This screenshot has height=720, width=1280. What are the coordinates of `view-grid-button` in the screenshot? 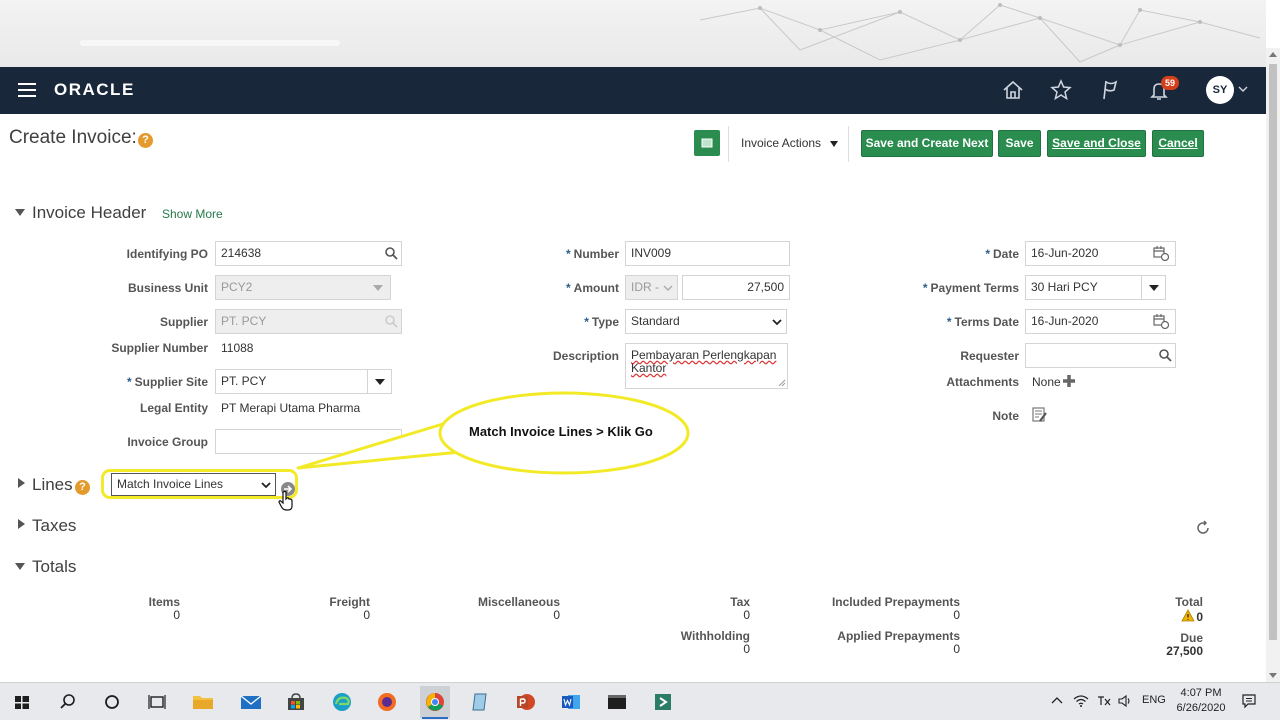 It's located at (707, 143).